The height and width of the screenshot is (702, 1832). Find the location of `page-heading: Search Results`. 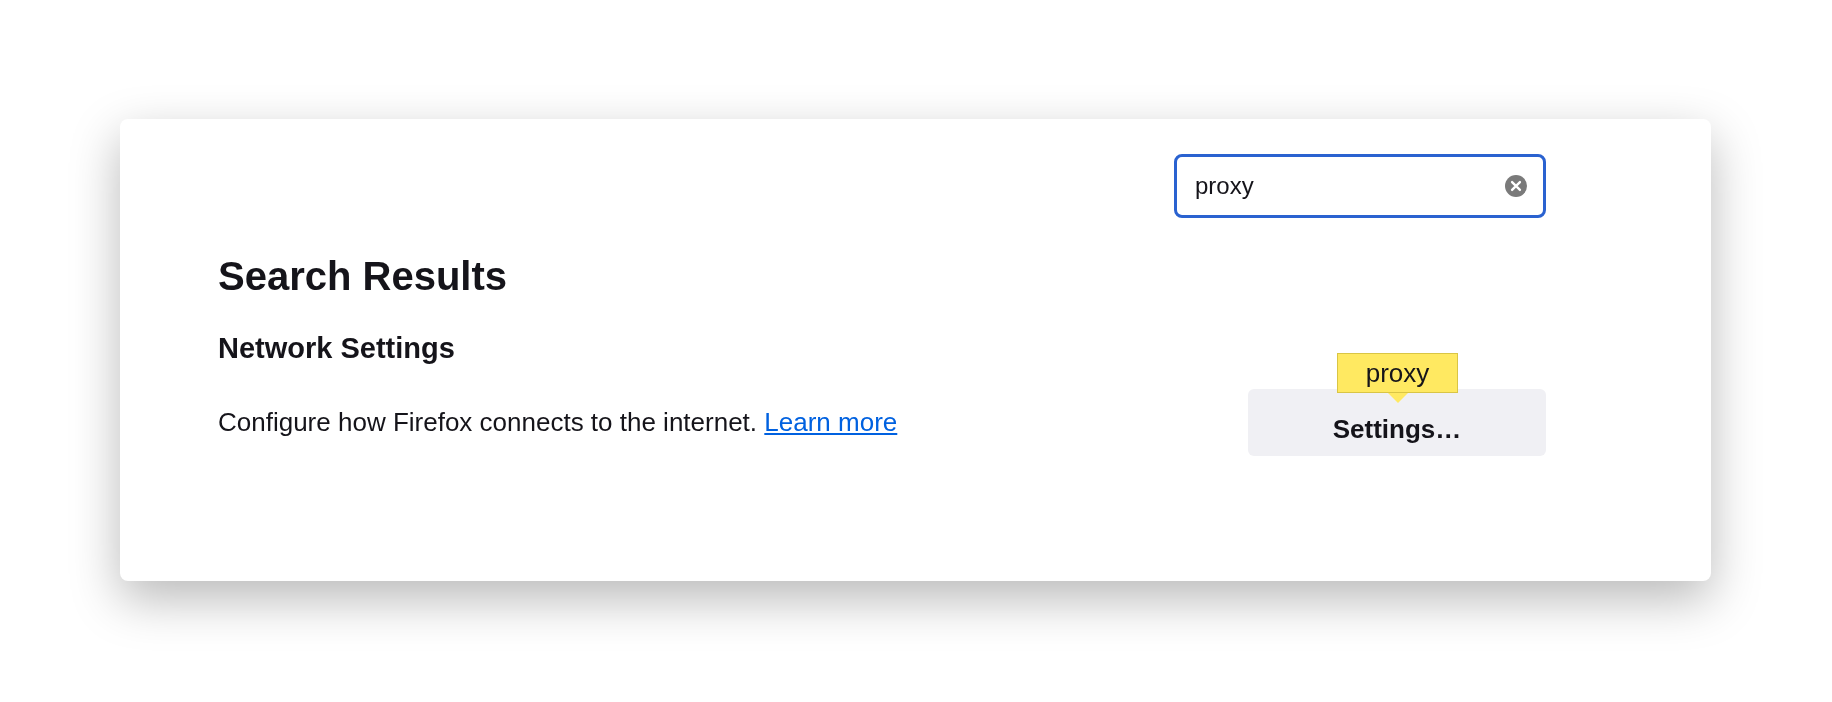

page-heading: Search Results is located at coordinates (363, 276).